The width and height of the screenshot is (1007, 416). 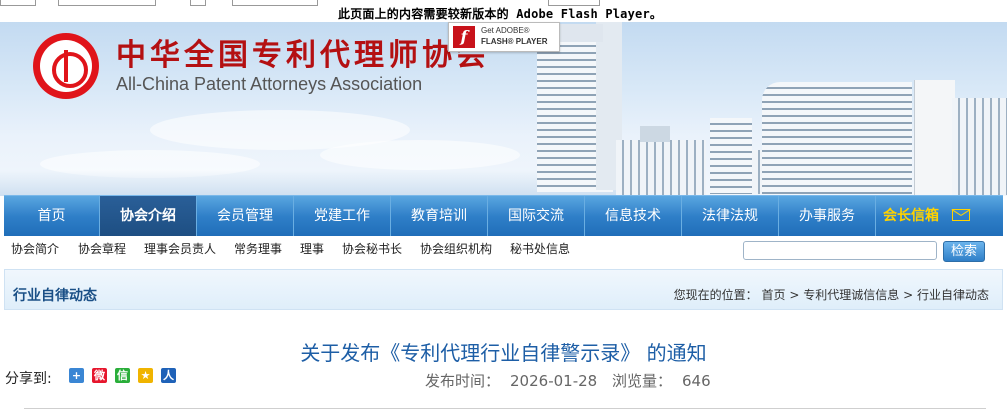 I want to click on share-wechat-icon: 信, so click(x=122, y=375).